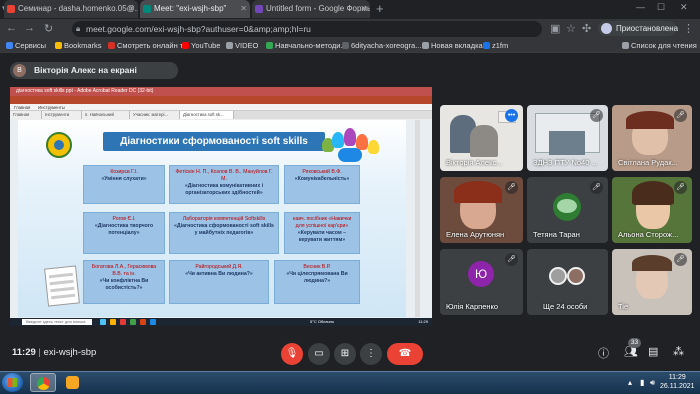 Image resolution: width=700 pixels, height=394 pixels. Describe the element at coordinates (567, 210) in the screenshot. I see `participant-tile: 🎤︎ Тетяна Таран` at that location.